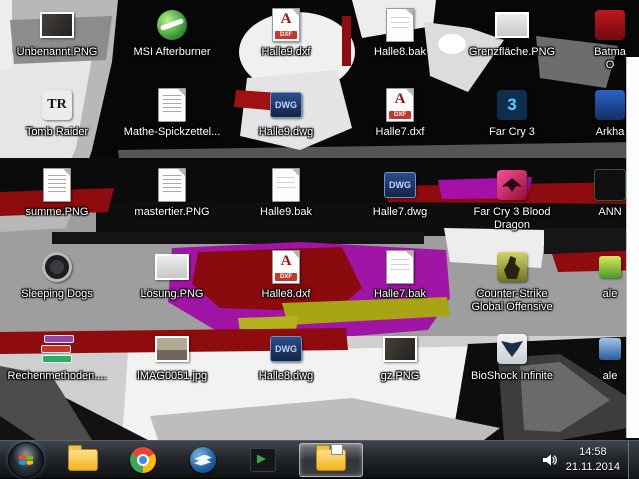 This screenshot has height=479, width=639. I want to click on desktop-icon: 3 Far Cry 3, so click(512, 112).